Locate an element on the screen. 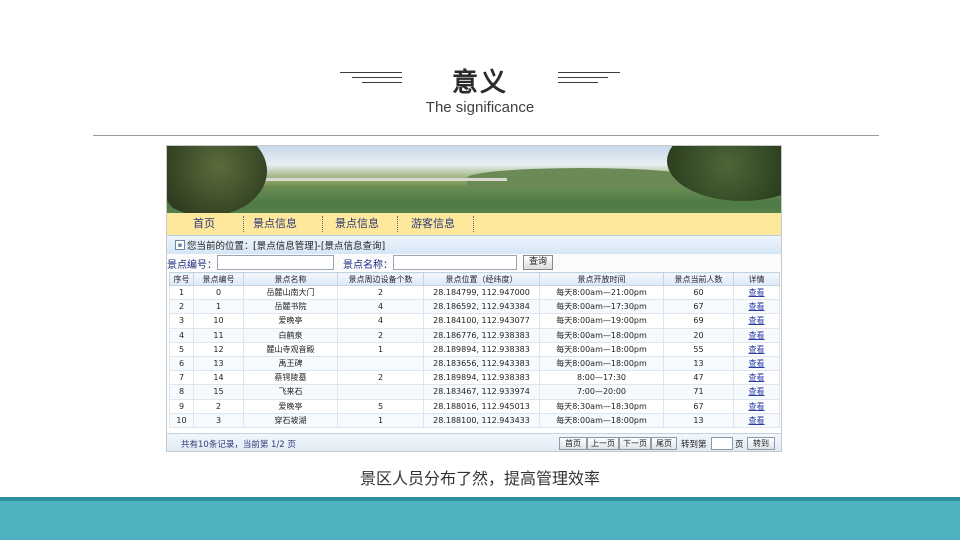 This screenshot has height=540, width=960. table-cell: 穿石坡湖 is located at coordinates (290, 420).